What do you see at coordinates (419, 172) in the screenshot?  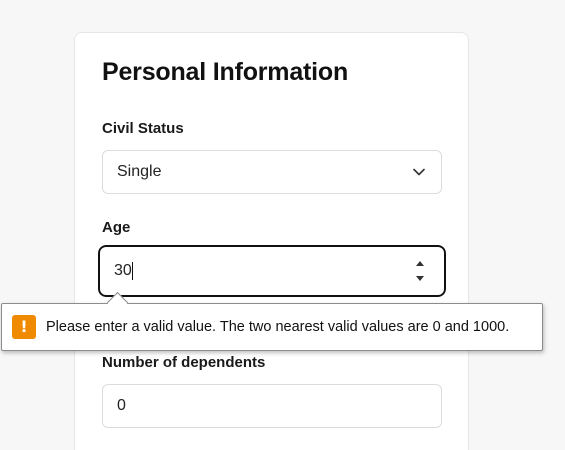 I see `chevron-down-icon` at bounding box center [419, 172].